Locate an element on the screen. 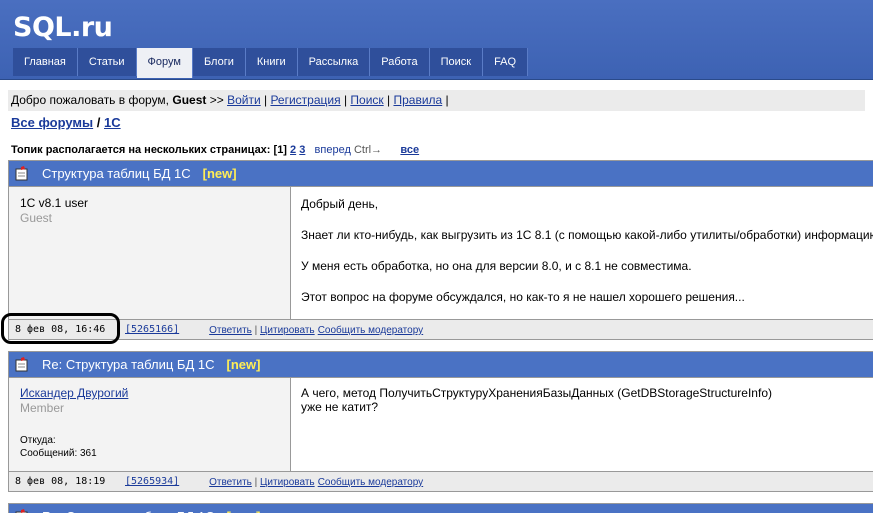  nav-jobs: Работа is located at coordinates (400, 62).